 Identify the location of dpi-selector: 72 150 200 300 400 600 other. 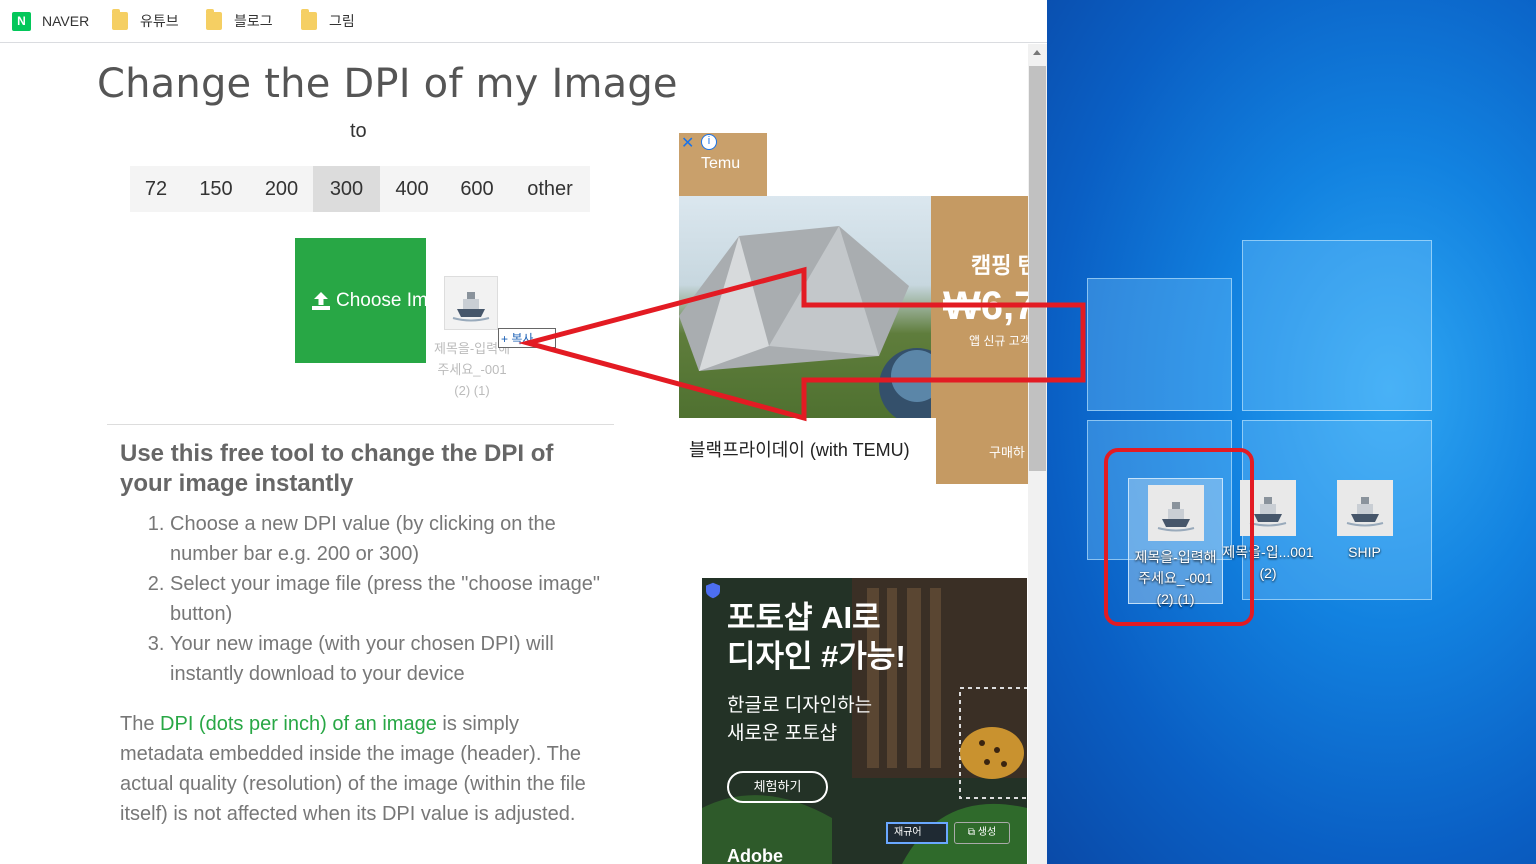
(360, 189).